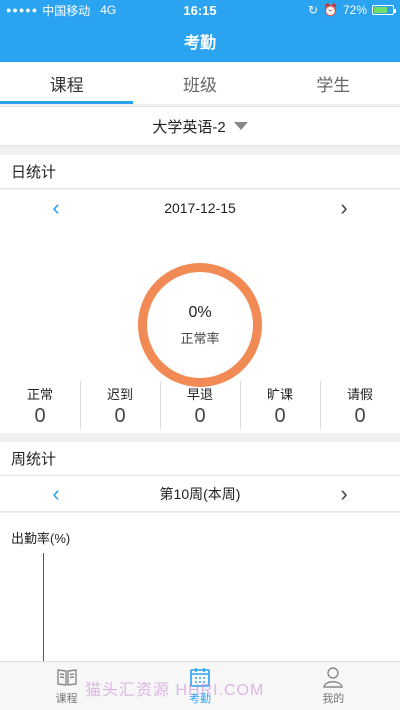 Image resolution: width=400 pixels, height=710 pixels. What do you see at coordinates (56, 208) in the screenshot?
I see `prev-day-chevron-icon: ‹` at bounding box center [56, 208].